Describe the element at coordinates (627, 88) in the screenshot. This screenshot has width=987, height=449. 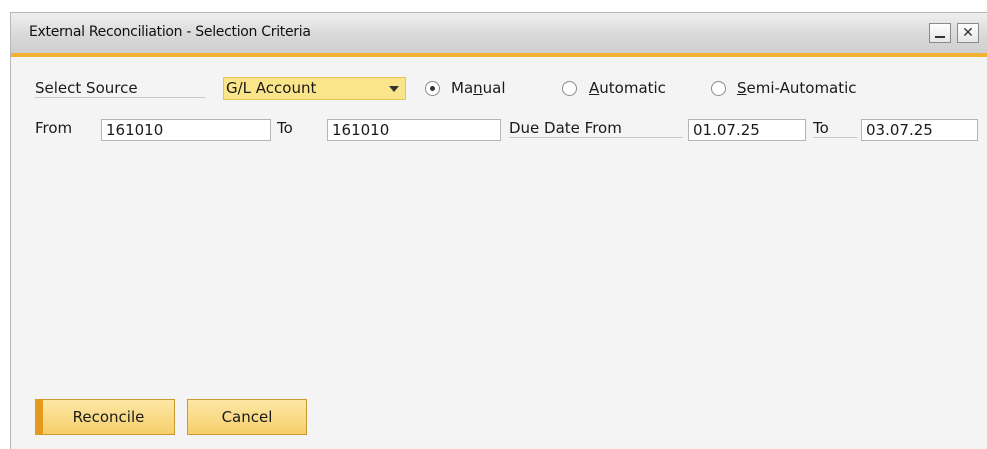
I see `automatic-radio-label: Automatic` at that location.